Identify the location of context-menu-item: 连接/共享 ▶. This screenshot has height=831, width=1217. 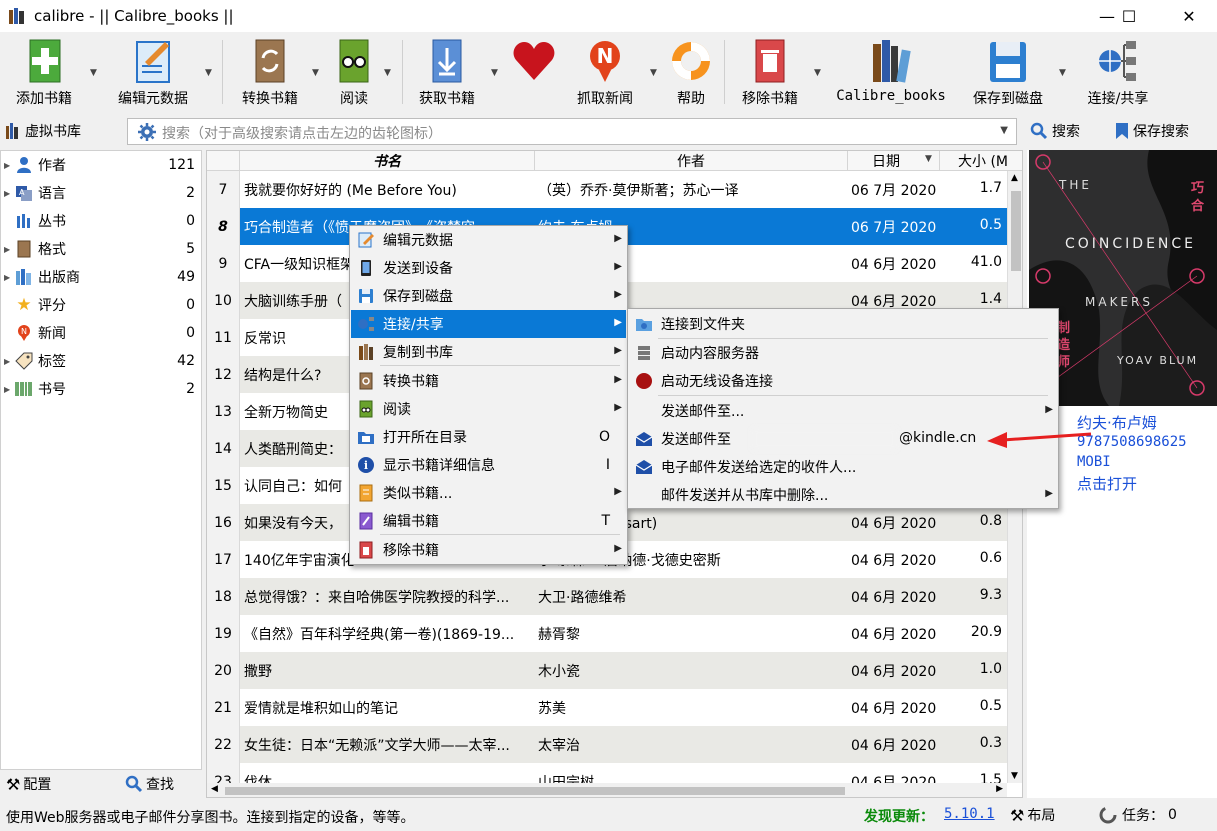
(488, 324).